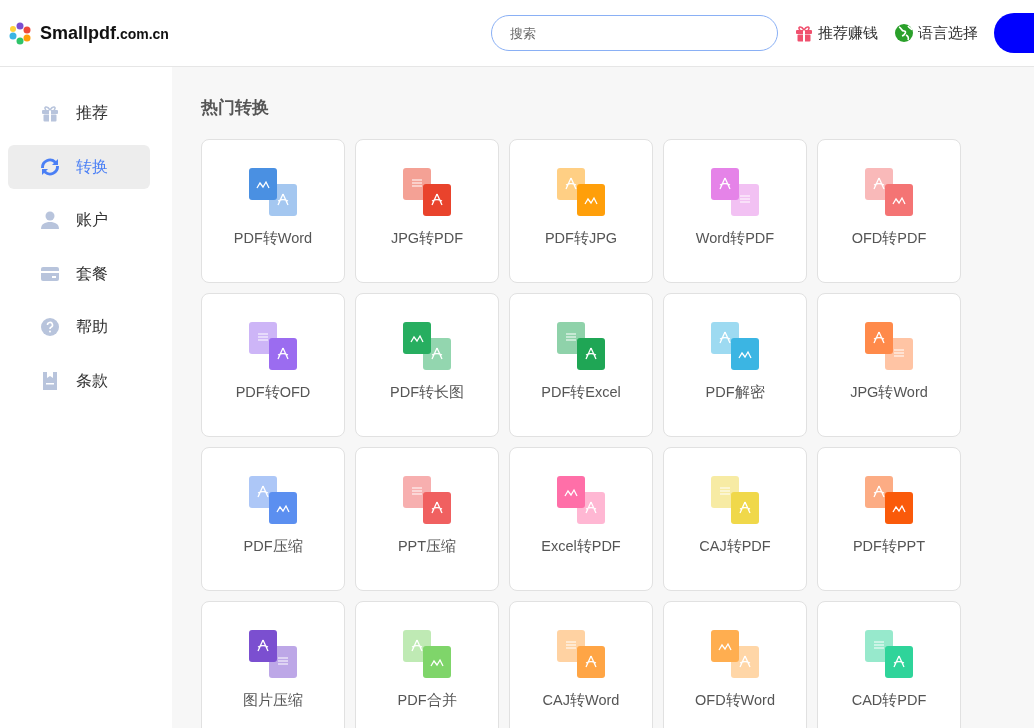 Image resolution: width=1034 pixels, height=728 pixels. I want to click on tool-card: PDF压缩, so click(273, 518).